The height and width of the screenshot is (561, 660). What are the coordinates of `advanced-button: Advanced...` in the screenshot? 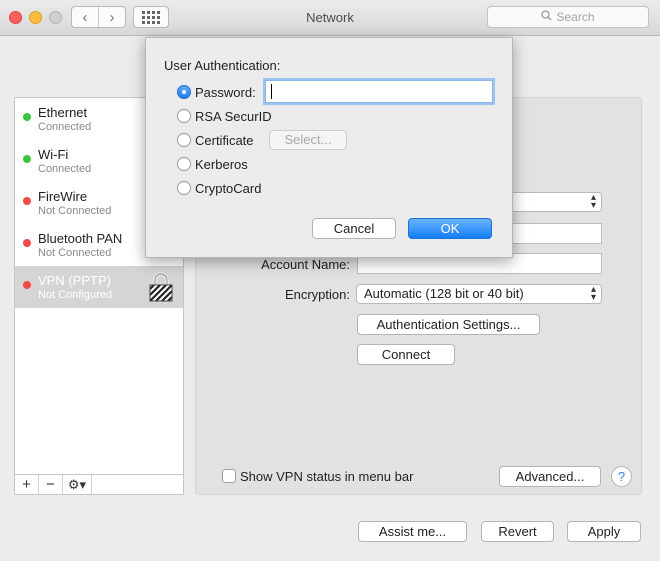 It's located at (550, 476).